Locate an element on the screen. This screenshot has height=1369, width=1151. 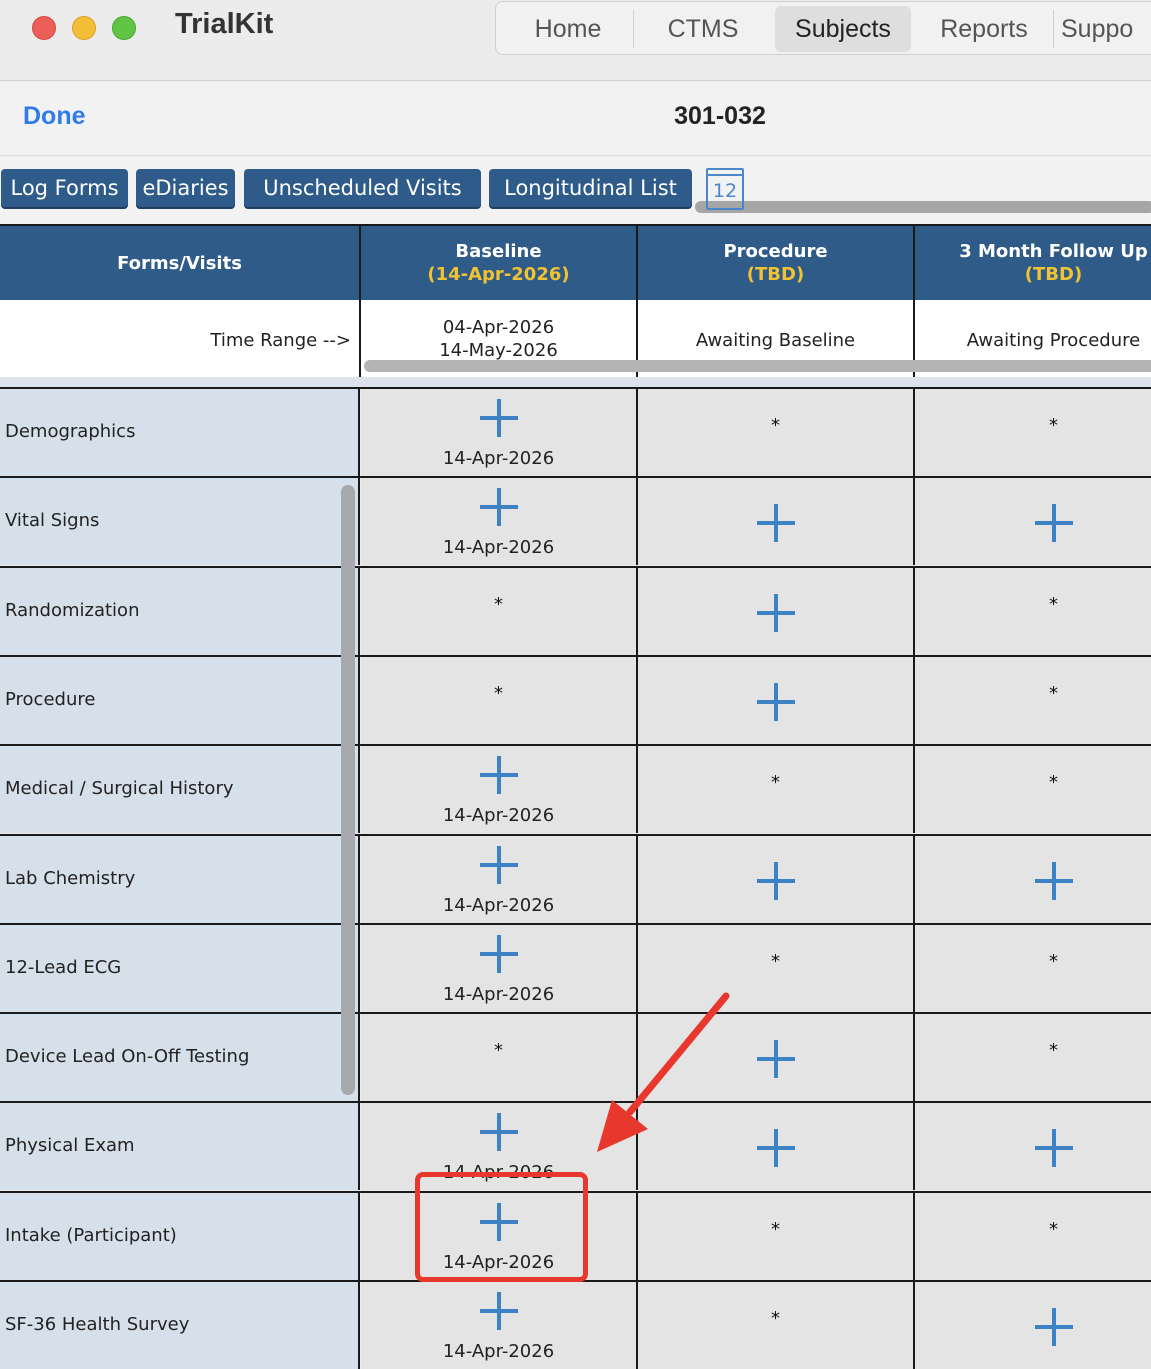
visit-date: (14-Apr-2026) is located at coordinates (498, 274).